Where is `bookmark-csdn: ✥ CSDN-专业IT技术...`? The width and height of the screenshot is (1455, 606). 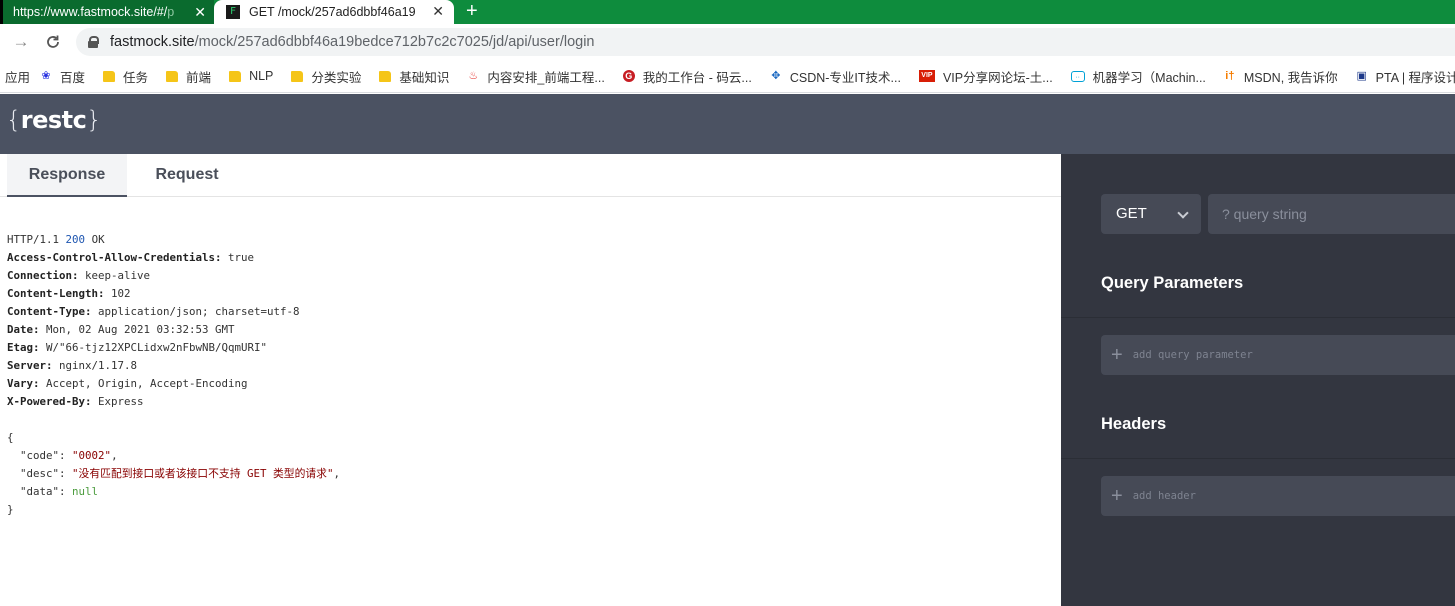 bookmark-csdn: ✥ CSDN-专业IT技术... is located at coordinates (835, 76).